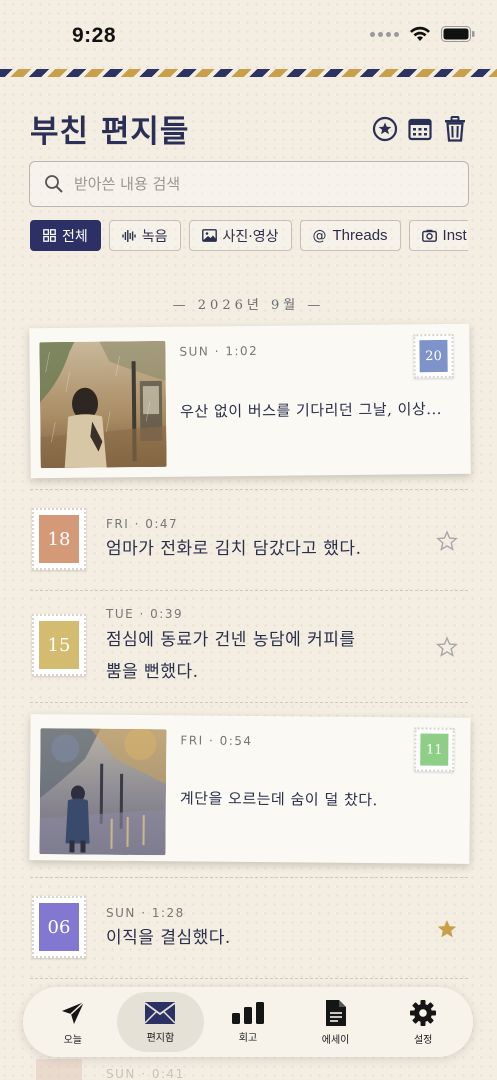  What do you see at coordinates (248, 1038) in the screenshot?
I see `tab-label: 회고` at bounding box center [248, 1038].